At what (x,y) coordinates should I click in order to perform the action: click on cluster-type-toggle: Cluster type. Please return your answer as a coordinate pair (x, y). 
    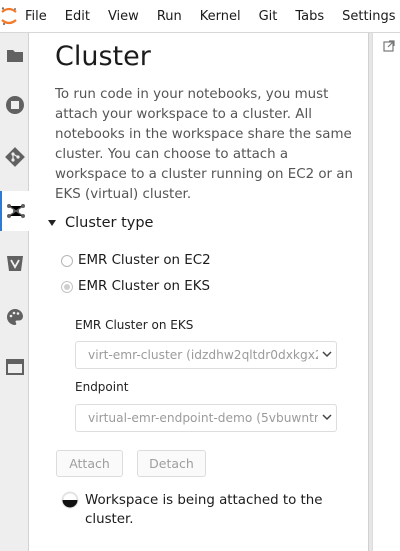
    Looking at the image, I should click on (100, 223).